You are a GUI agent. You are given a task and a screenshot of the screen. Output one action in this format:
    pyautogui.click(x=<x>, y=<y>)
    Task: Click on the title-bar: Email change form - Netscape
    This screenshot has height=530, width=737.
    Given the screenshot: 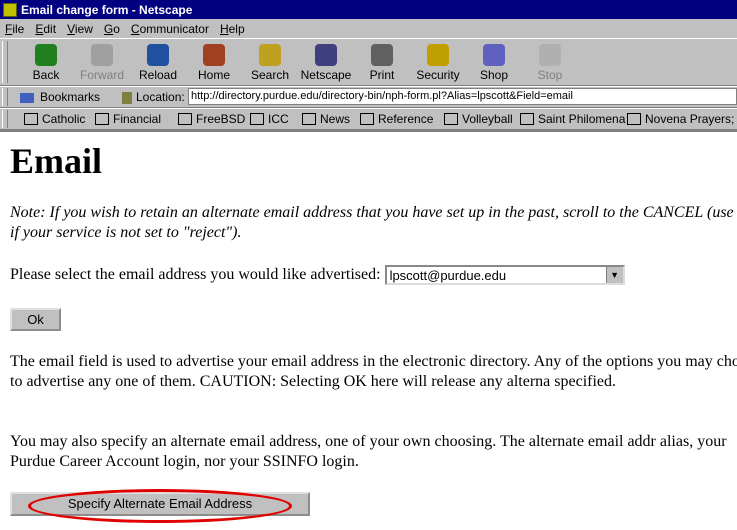 What is the action you would take?
    pyautogui.click(x=368, y=9)
    